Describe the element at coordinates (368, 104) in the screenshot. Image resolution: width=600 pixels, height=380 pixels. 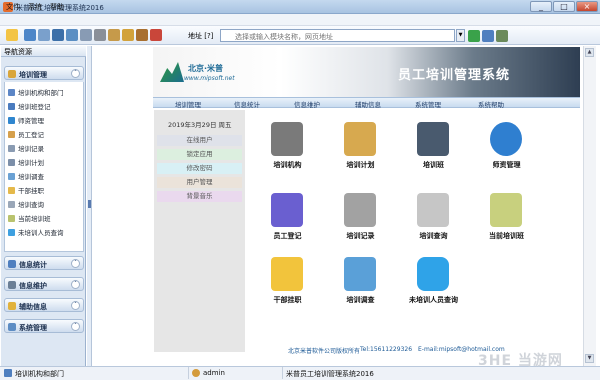
I see `top-nav-auxiliary: 辅助信息` at that location.